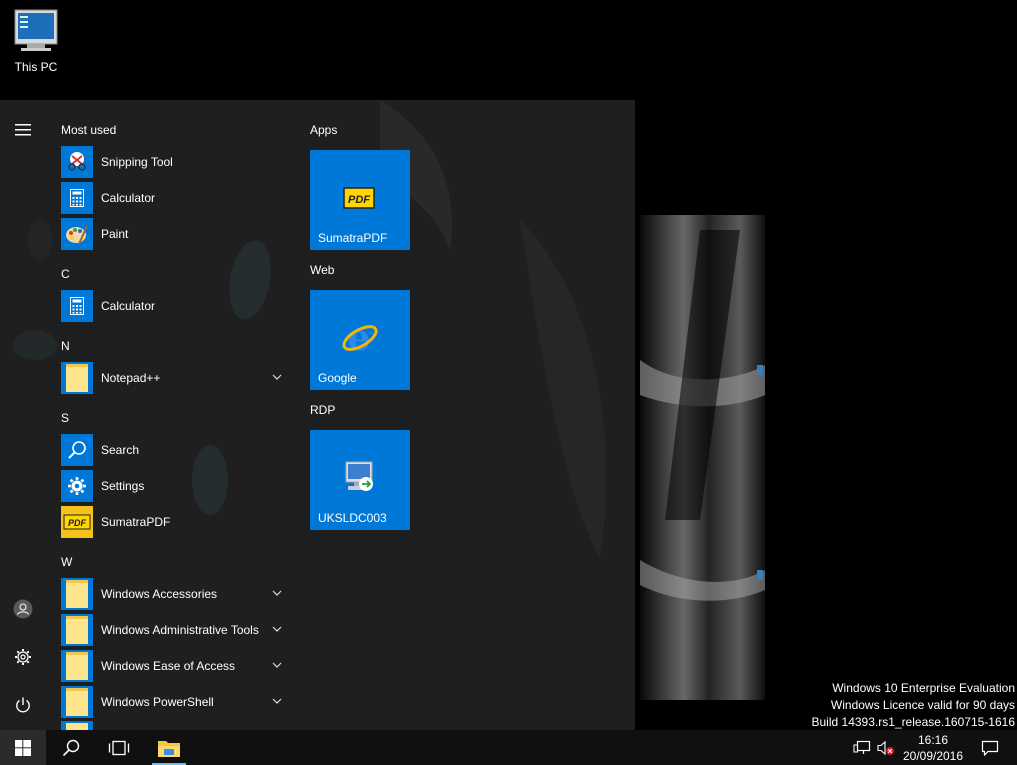 This screenshot has height=765, width=1017. I want to click on app-folder-windows-powershell: Windows PowerShell, so click(176, 702).